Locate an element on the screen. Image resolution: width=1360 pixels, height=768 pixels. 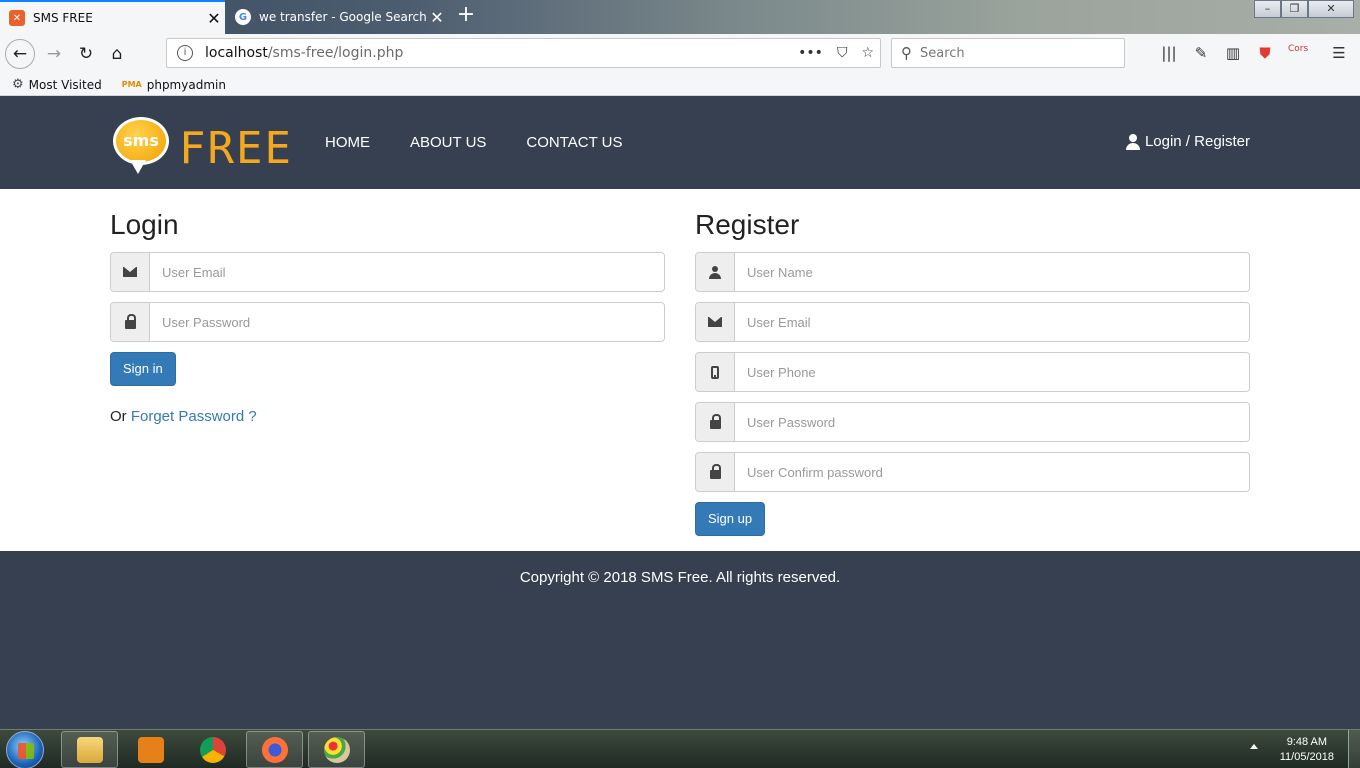
register-confirm-input is located at coordinates (992, 472).